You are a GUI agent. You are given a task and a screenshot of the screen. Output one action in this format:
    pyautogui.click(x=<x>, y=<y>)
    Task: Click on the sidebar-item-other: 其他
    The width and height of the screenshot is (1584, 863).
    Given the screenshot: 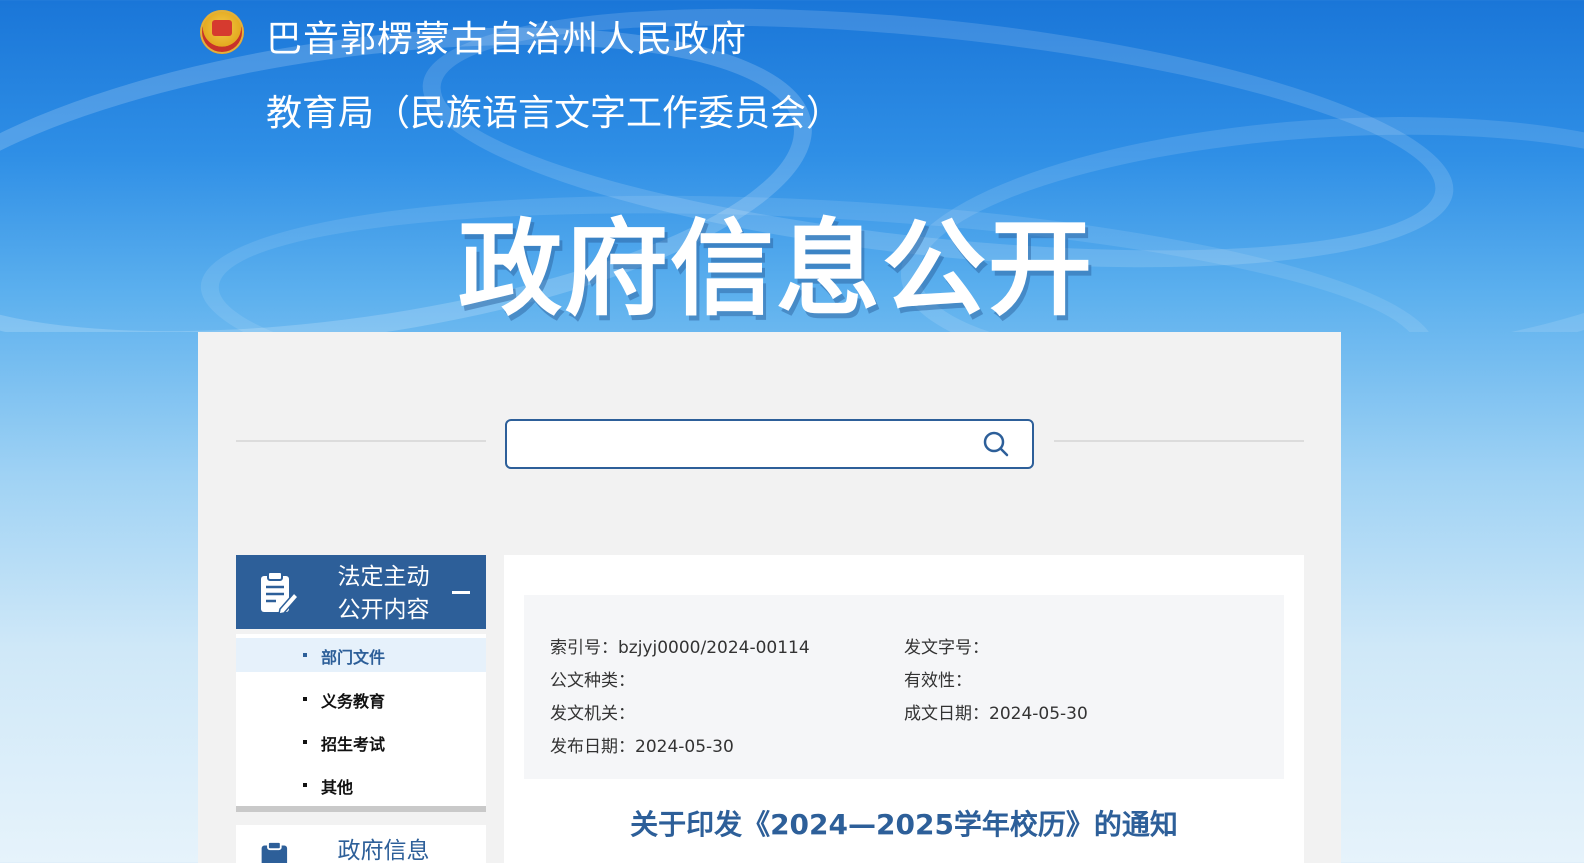 What is the action you would take?
    pyautogui.click(x=361, y=785)
    